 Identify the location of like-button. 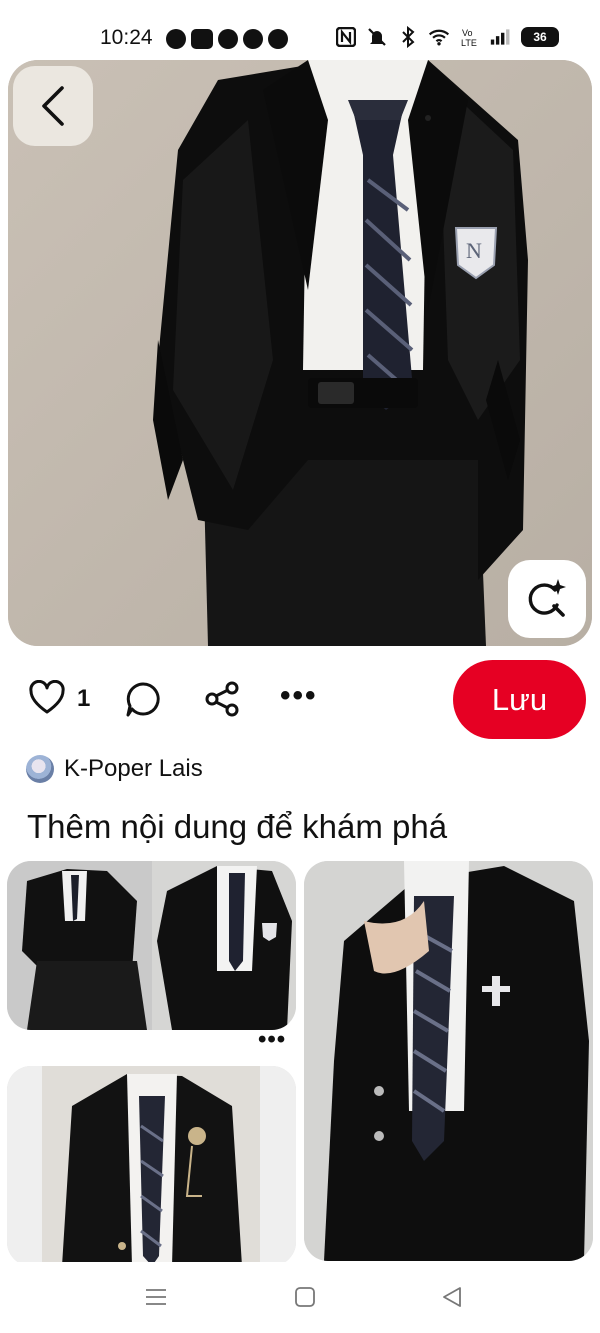
(47, 700).